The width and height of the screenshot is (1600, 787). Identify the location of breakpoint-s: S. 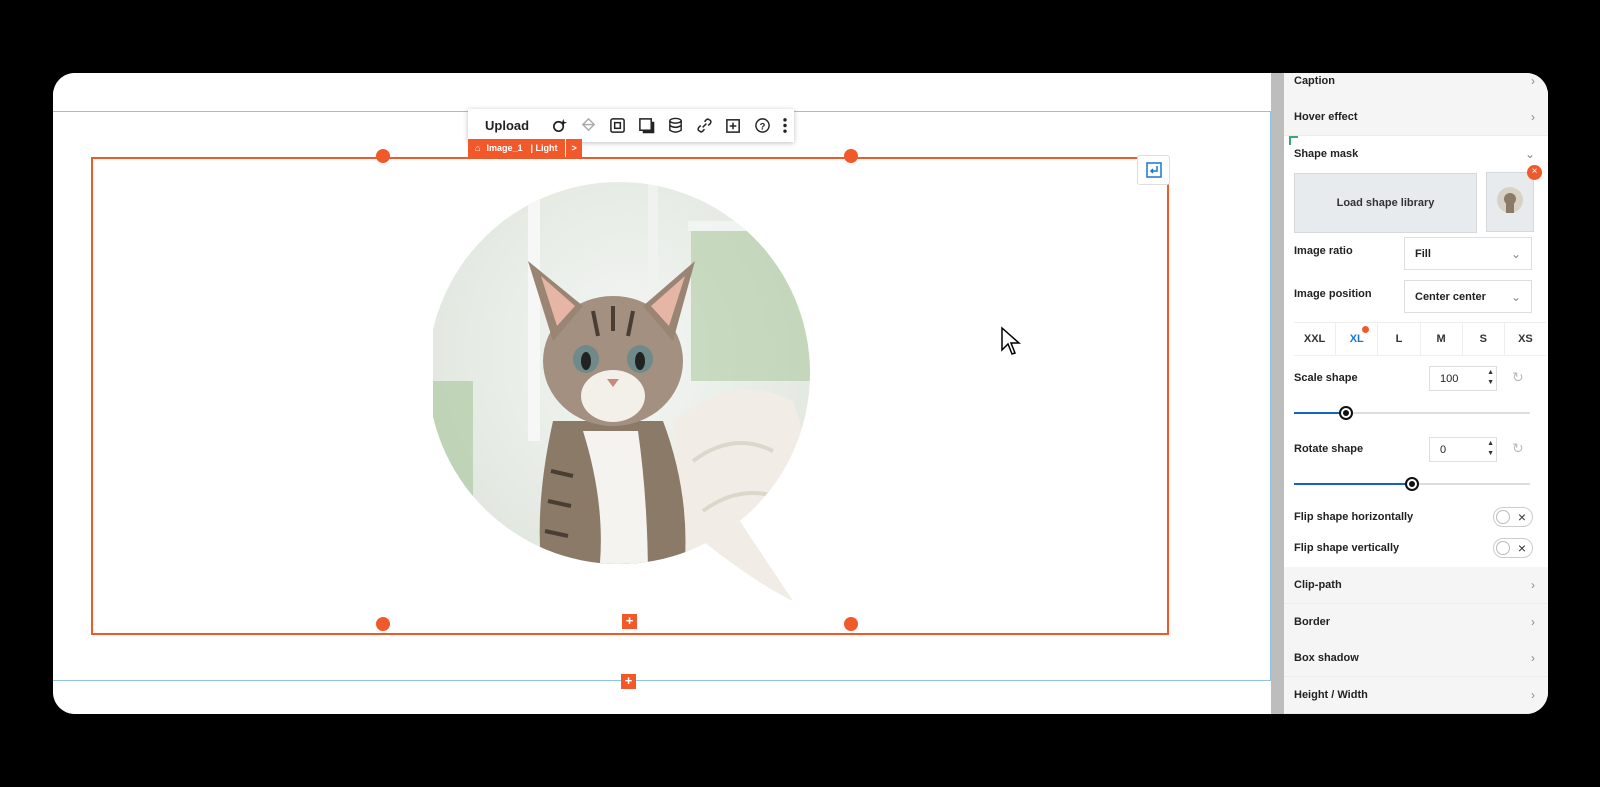
(1484, 339).